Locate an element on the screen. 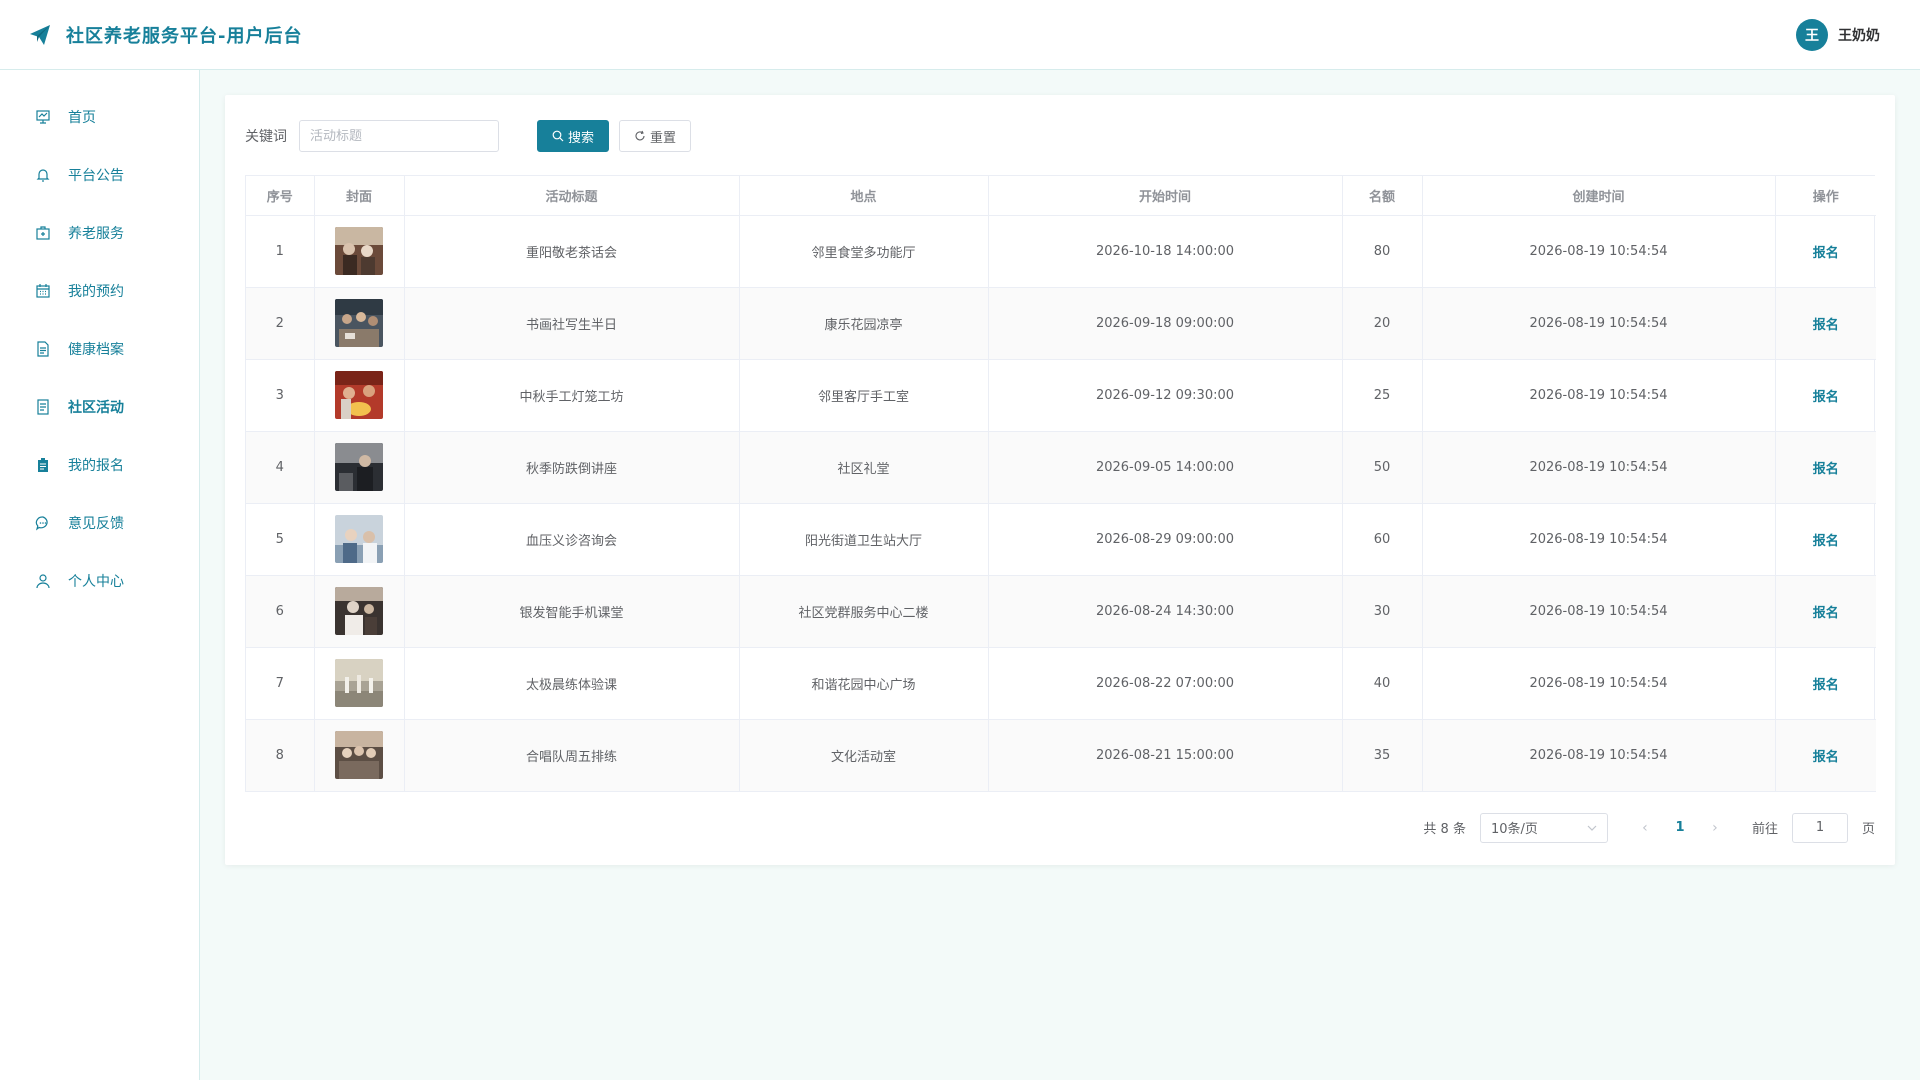 This screenshot has width=1920, height=1080. sidebar-item-announcements: 平台公告 is located at coordinates (99, 175).